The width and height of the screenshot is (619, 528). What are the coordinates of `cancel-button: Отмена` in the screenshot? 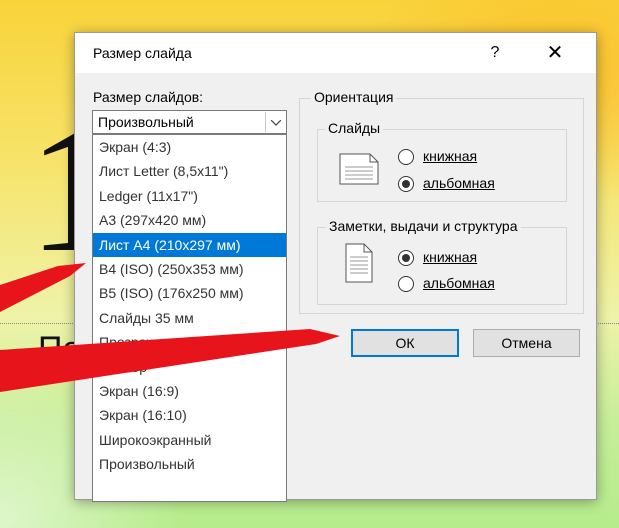 It's located at (526, 343).